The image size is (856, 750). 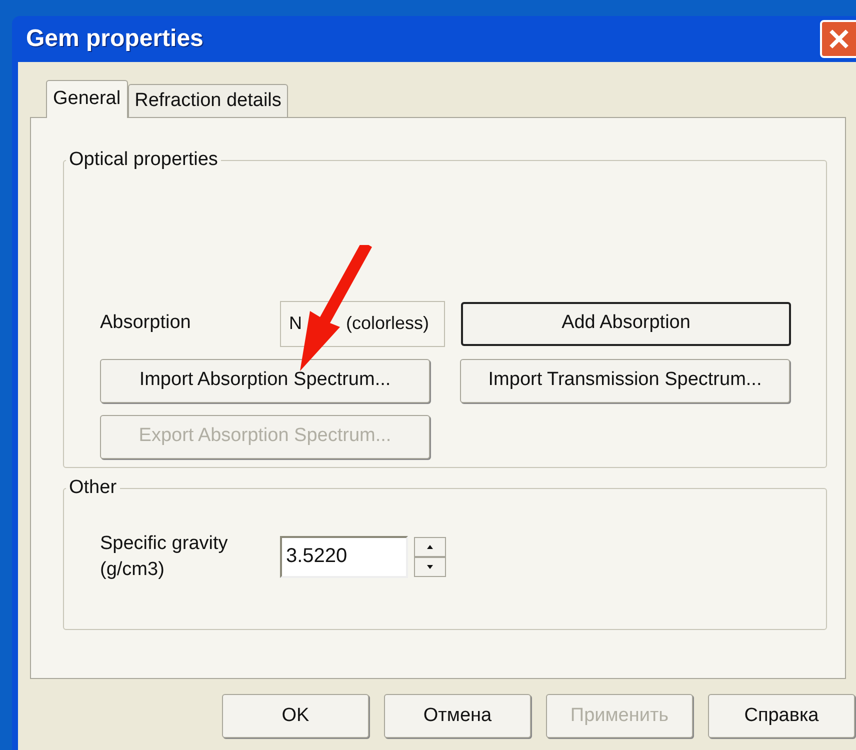 What do you see at coordinates (781, 716) in the screenshot?
I see `dialog-button: Справка` at bounding box center [781, 716].